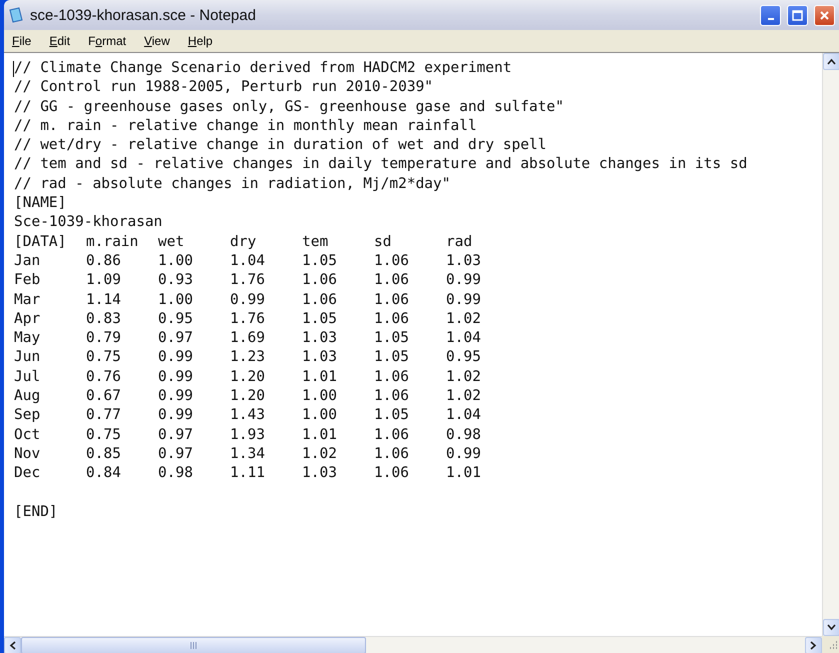 Image resolution: width=839 pixels, height=653 pixels. Describe the element at coordinates (247, 435) in the screenshot. I see `table-cell: 1.93` at that location.